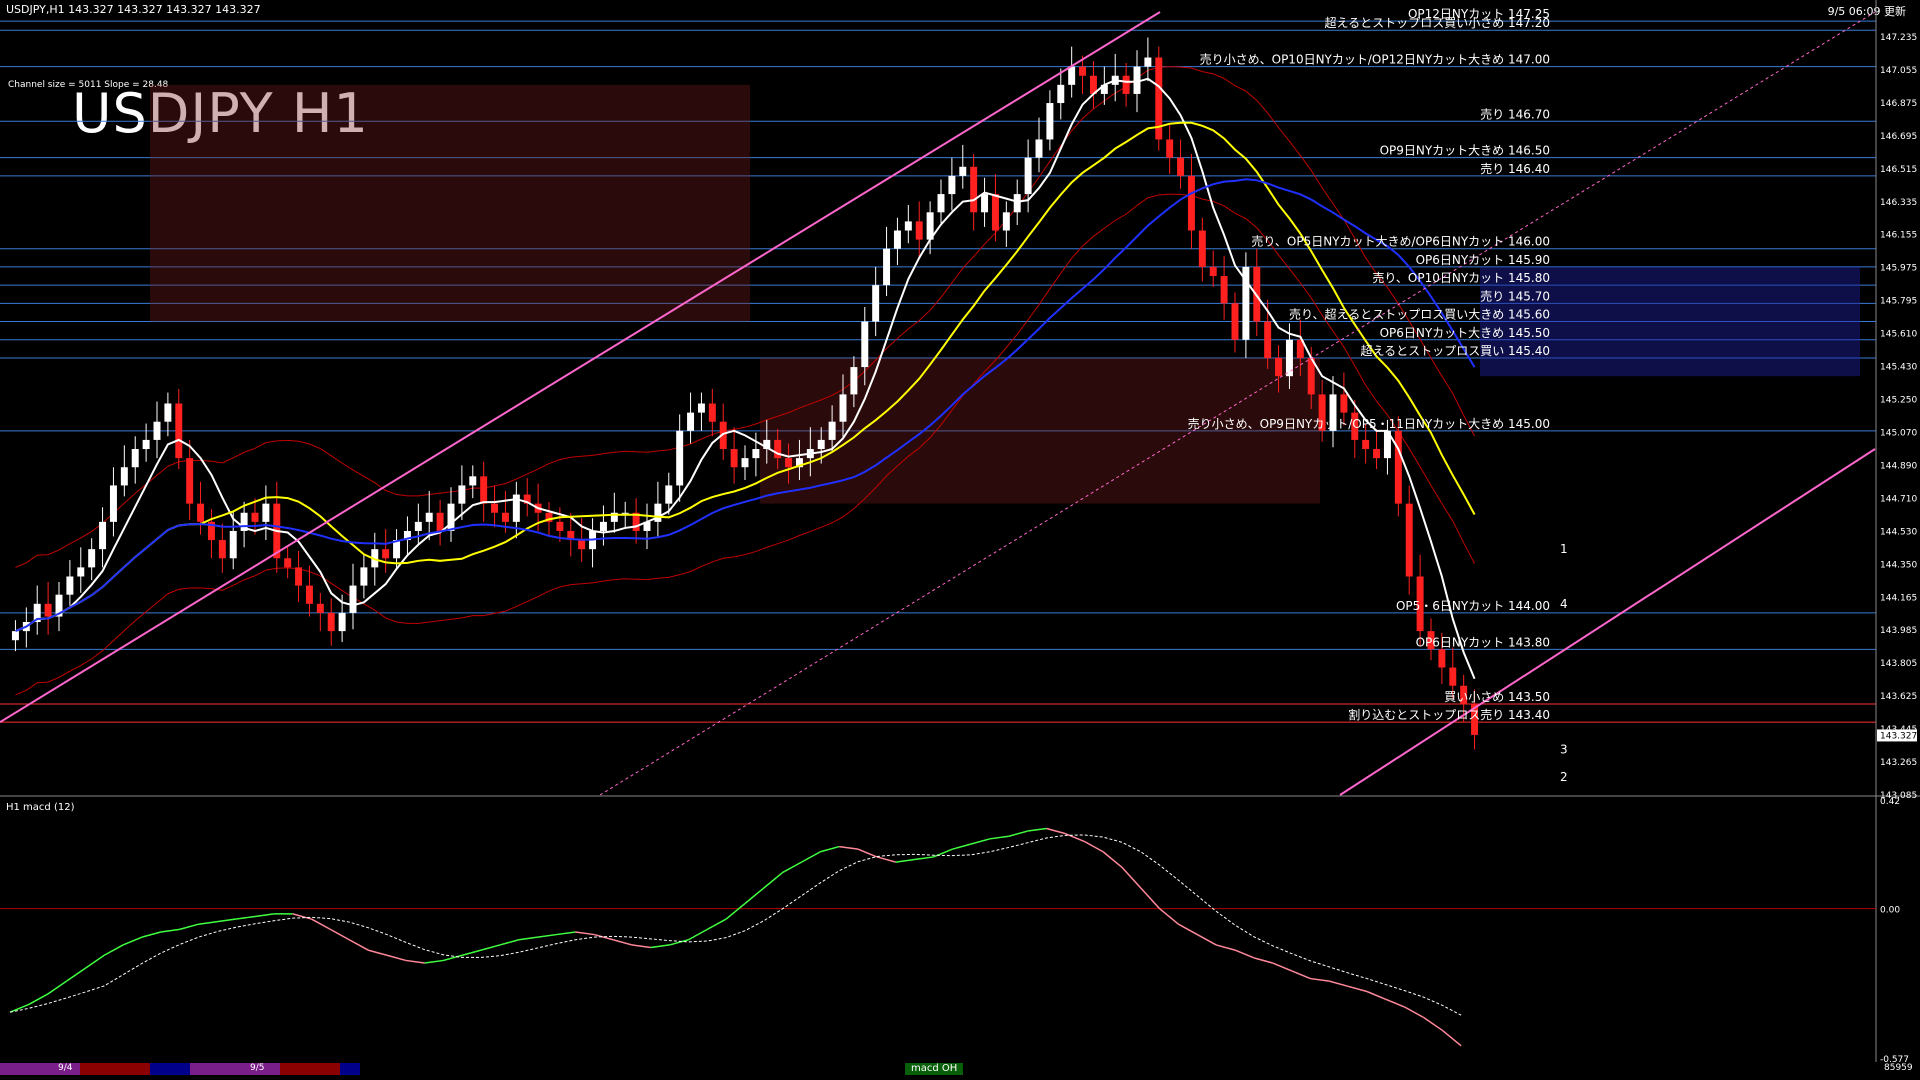 This screenshot has width=1920, height=1080. I want to click on level-label-3: 売り 146.70, so click(1515, 113).